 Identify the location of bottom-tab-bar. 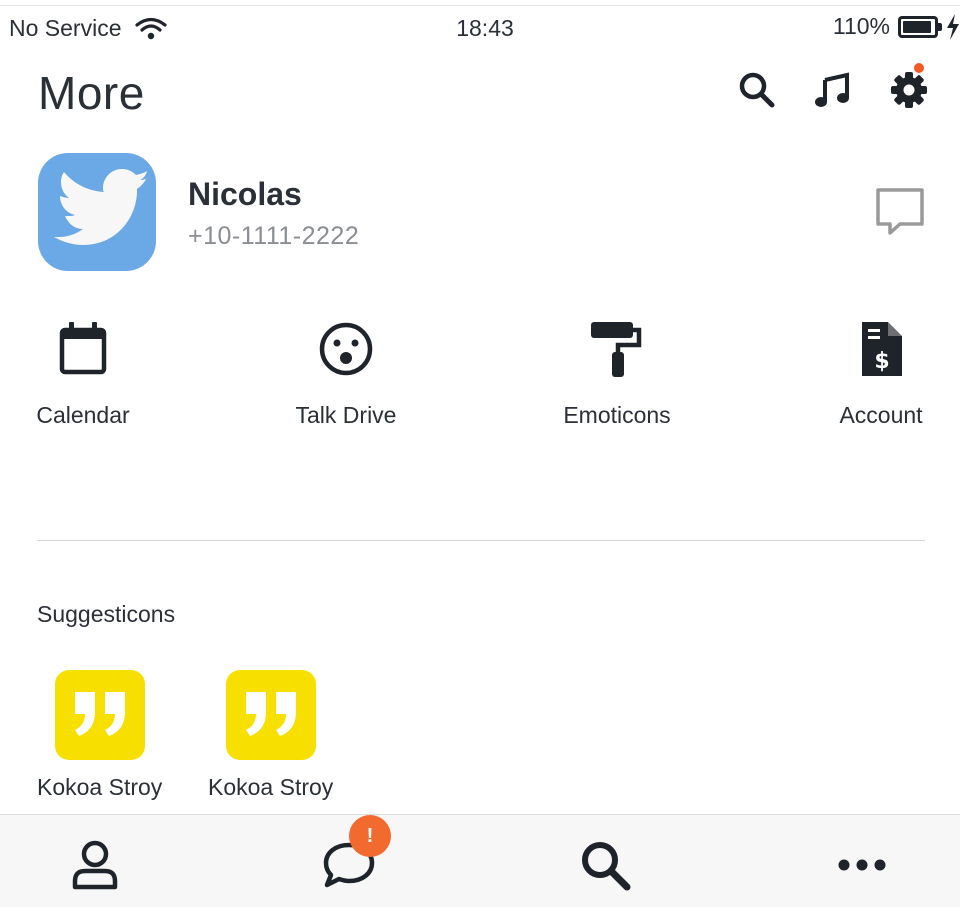
(480, 860).